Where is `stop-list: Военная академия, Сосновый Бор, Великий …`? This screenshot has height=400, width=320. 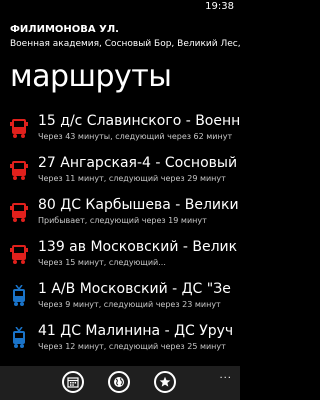
stop-list: Военная академия, Сосновый Бор, Великий … is located at coordinates (125, 44).